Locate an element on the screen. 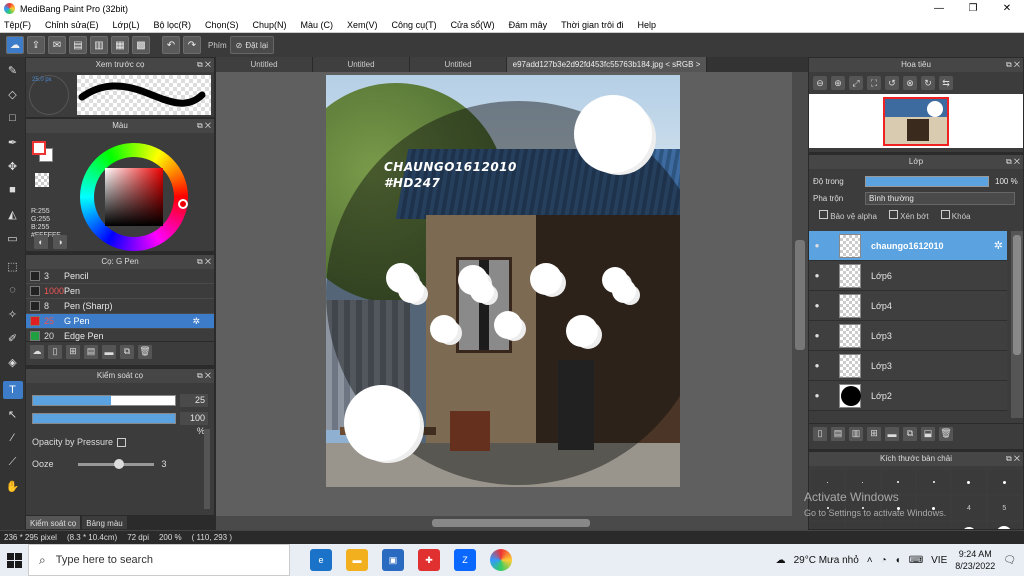  ooze-knob is located at coordinates (119, 463).